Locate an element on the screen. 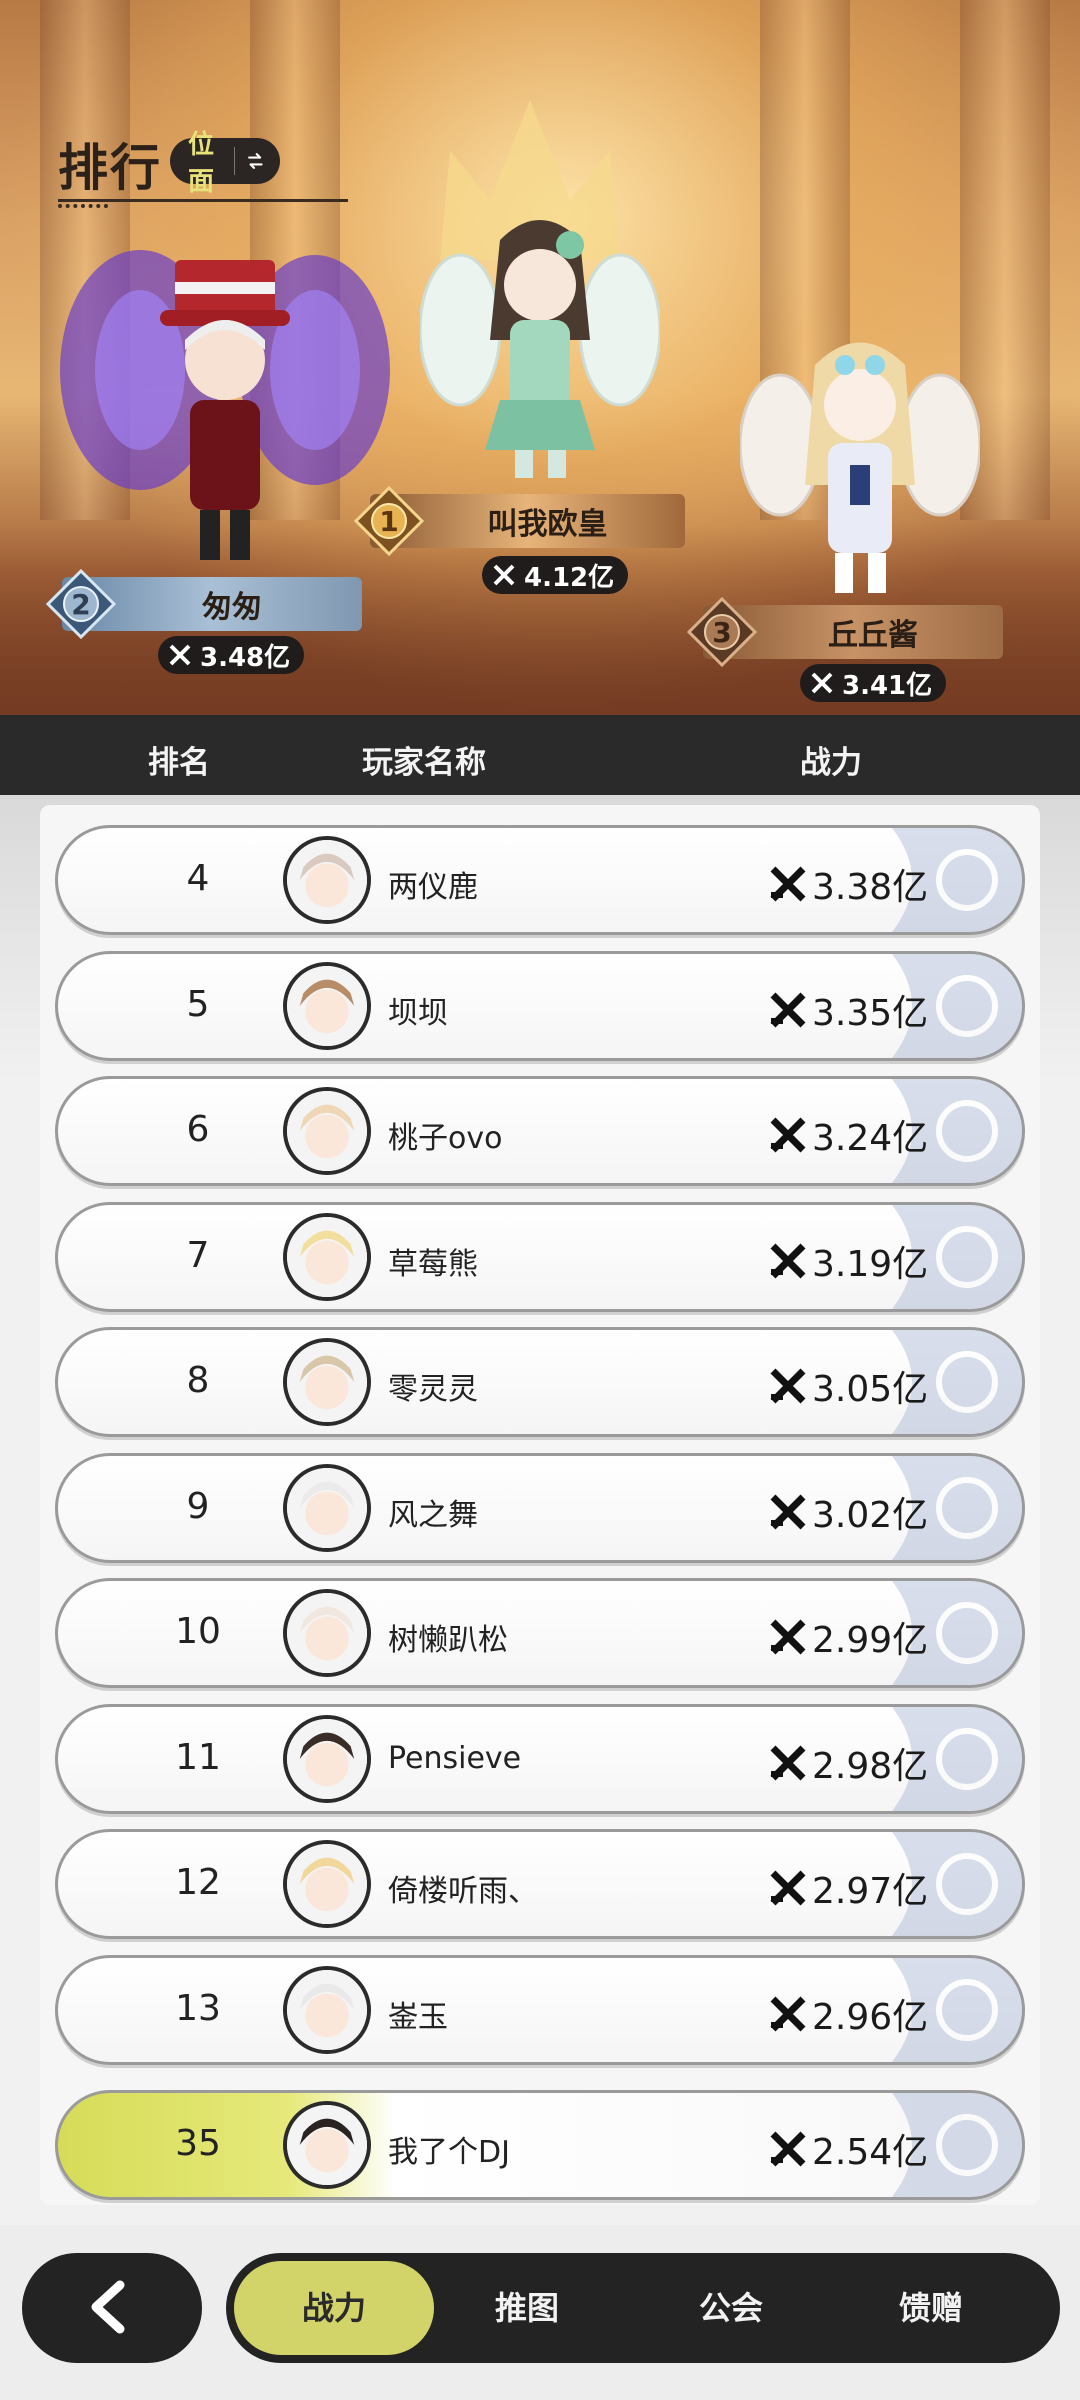 Image resolution: width=1080 pixels, height=2400 pixels. table-row: 5 坝坝 3.35亿 is located at coordinates (540, 1005).